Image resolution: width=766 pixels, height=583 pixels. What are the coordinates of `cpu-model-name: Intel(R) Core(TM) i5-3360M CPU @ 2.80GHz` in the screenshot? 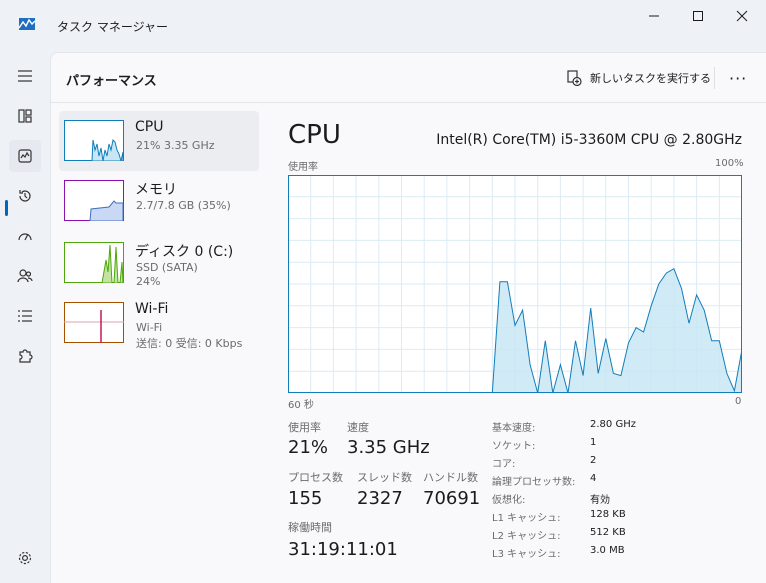 It's located at (589, 140).